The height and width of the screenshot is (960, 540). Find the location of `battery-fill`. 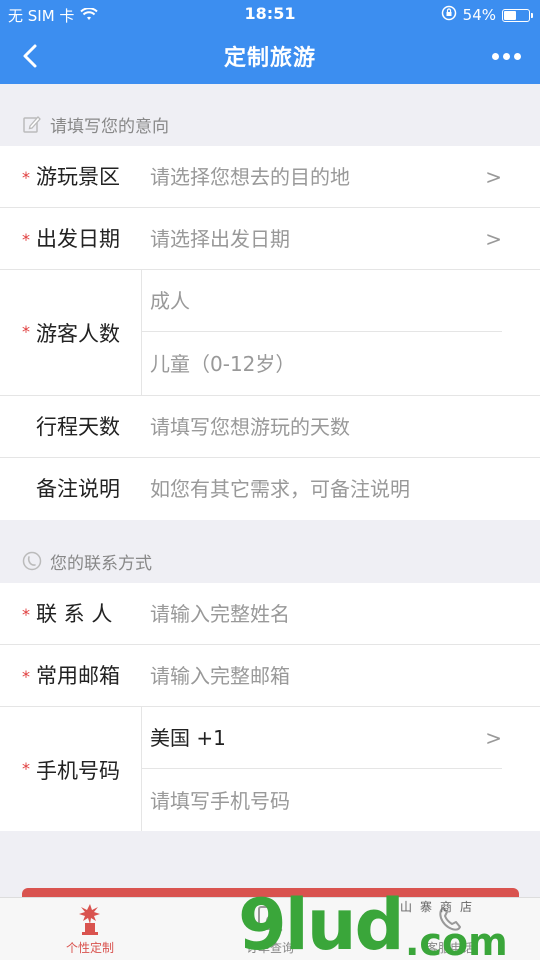

battery-fill is located at coordinates (510, 15).